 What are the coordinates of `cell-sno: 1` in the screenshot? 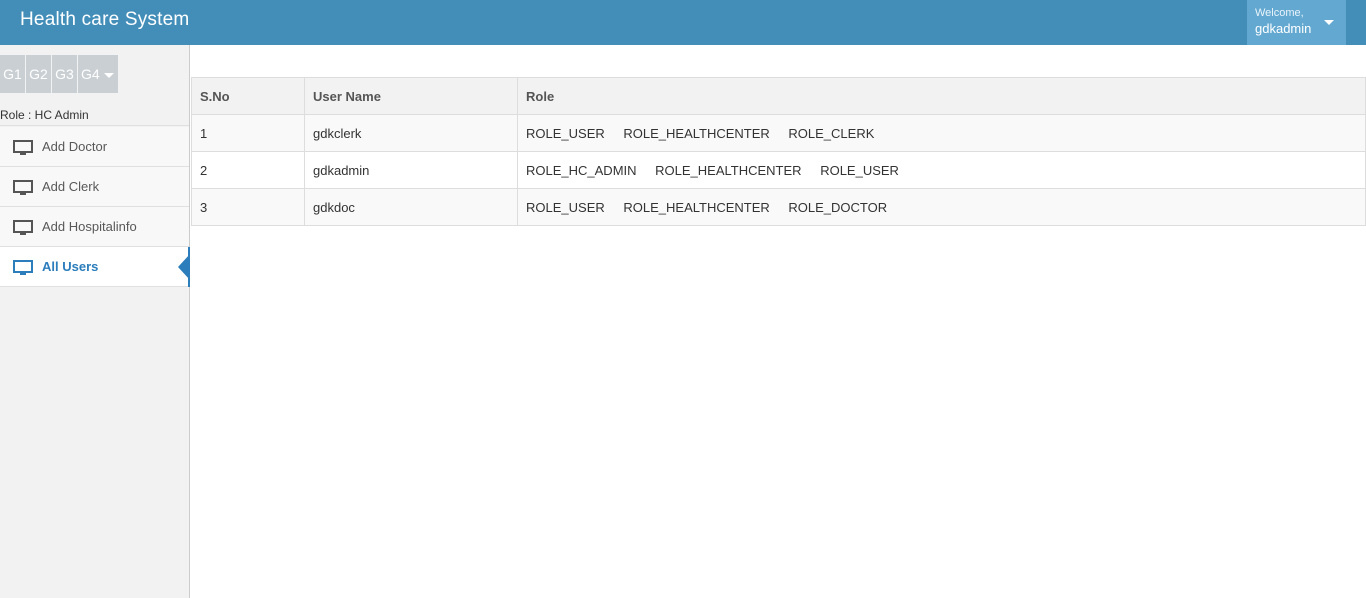 It's located at (248, 133).